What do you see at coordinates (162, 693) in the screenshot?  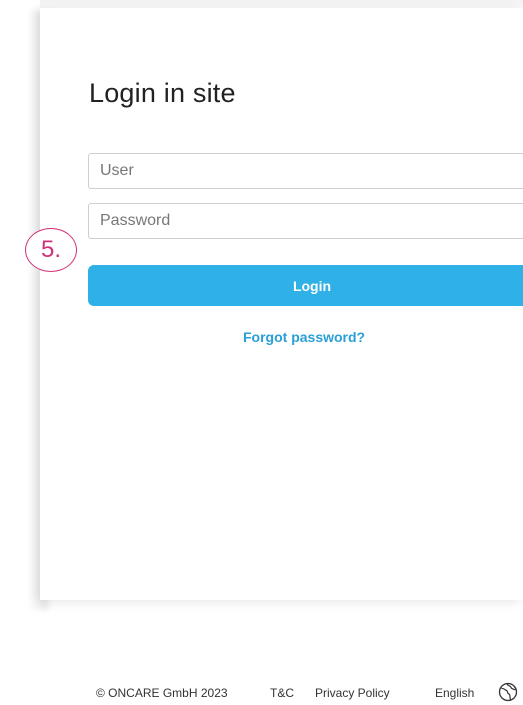 I see `copyright-text: © ONCARE GmbH 2023` at bounding box center [162, 693].